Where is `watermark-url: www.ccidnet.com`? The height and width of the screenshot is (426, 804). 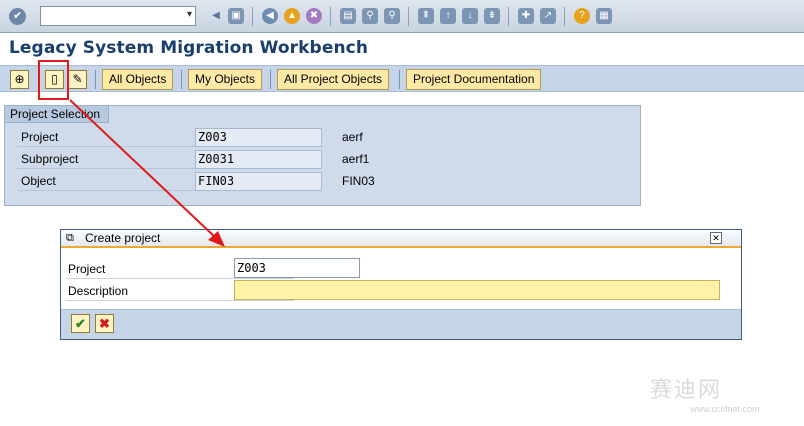 watermark-url: www.ccidnet.com is located at coordinates (725, 409).